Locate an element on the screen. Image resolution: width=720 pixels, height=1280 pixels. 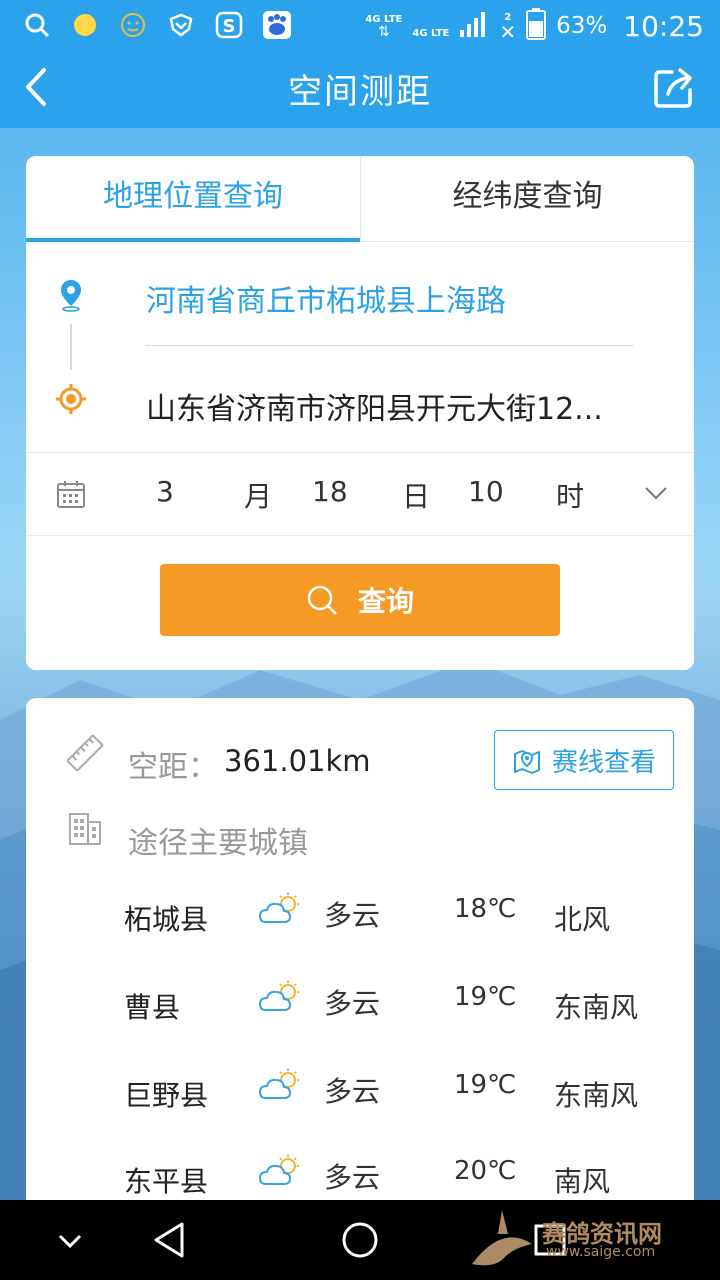
hour-value: 10 is located at coordinates (486, 491).